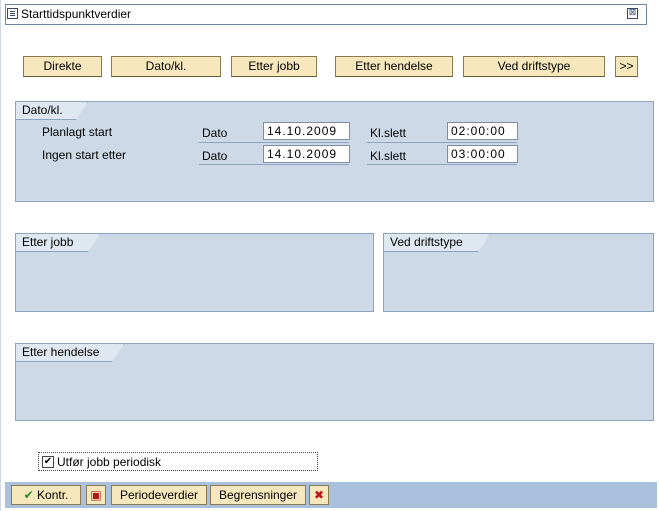 This screenshot has width=659, height=511. Describe the element at coordinates (53, 495) in the screenshot. I see `check-button-label: Kontr.` at that location.